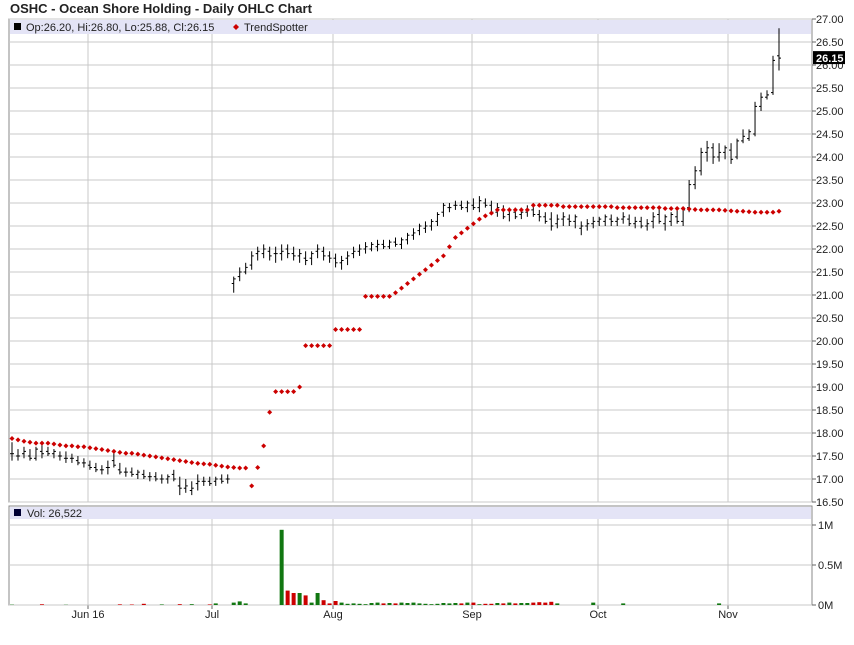  Describe the element at coordinates (120, 28) in the screenshot. I see `ohlc-legend-text: Op:26.20, Hi:26.80, Lo:25.88, Cl:26.15` at that location.